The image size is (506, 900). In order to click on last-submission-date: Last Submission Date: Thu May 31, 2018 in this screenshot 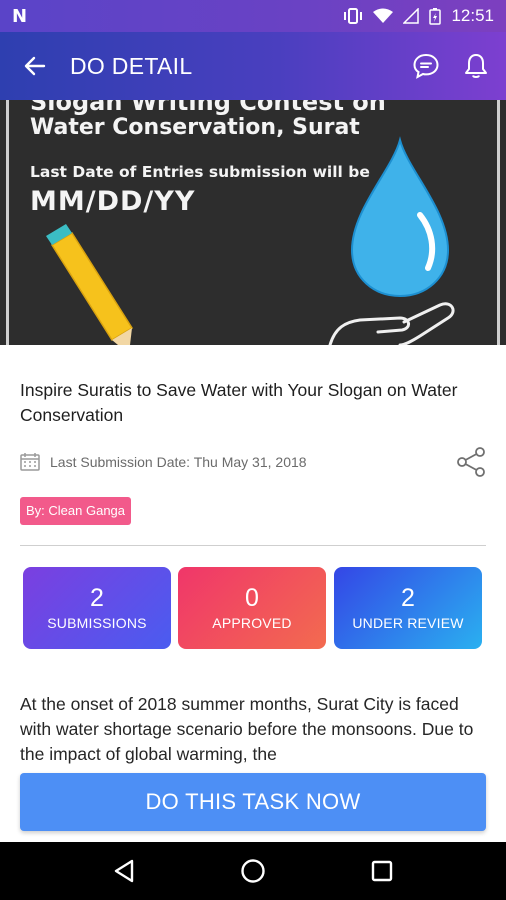, I will do `click(178, 462)`.